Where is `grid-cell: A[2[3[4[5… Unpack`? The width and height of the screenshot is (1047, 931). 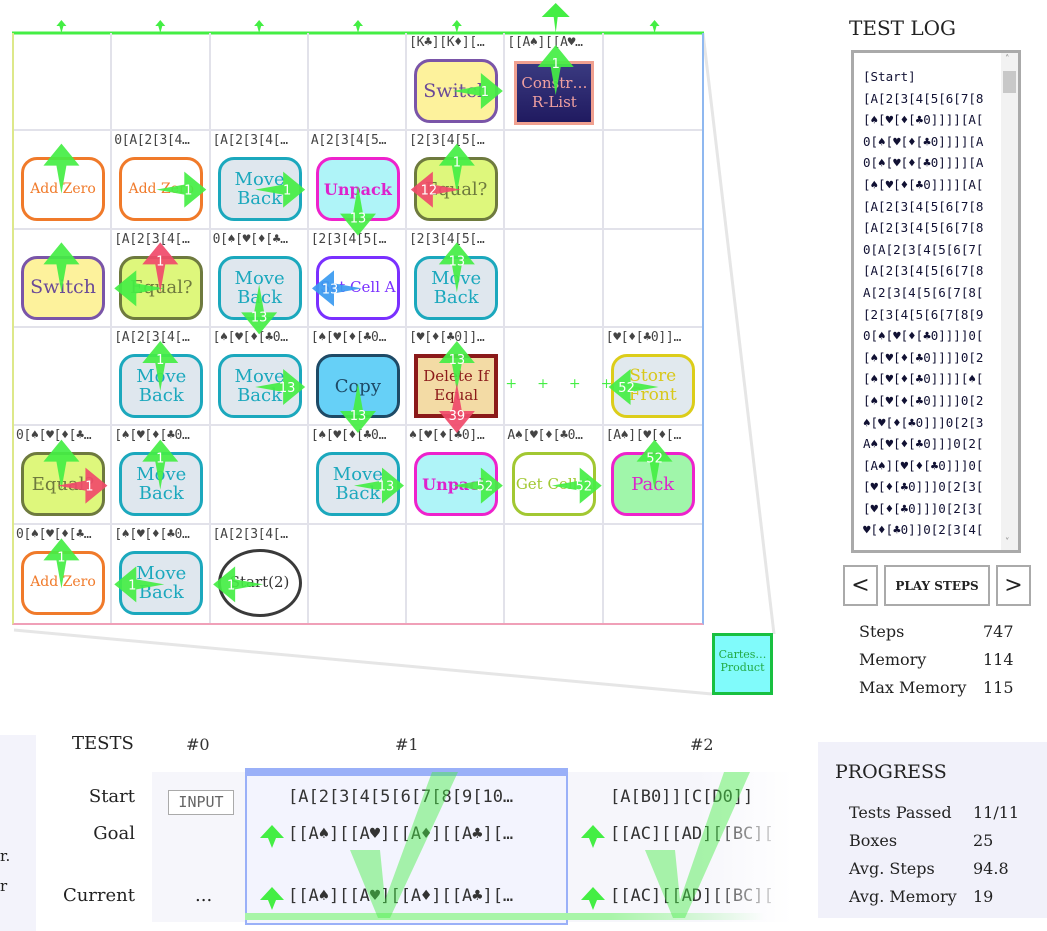
grid-cell: A[2[3[4[5… Unpack is located at coordinates (358, 180).